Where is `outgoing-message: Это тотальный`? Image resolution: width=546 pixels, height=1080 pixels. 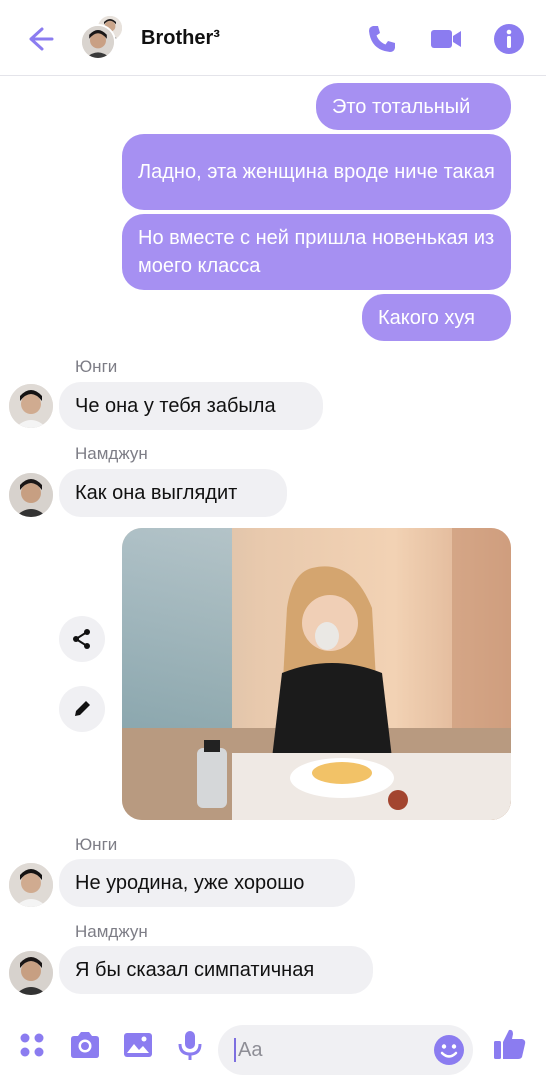 outgoing-message: Это тотальный is located at coordinates (413, 106).